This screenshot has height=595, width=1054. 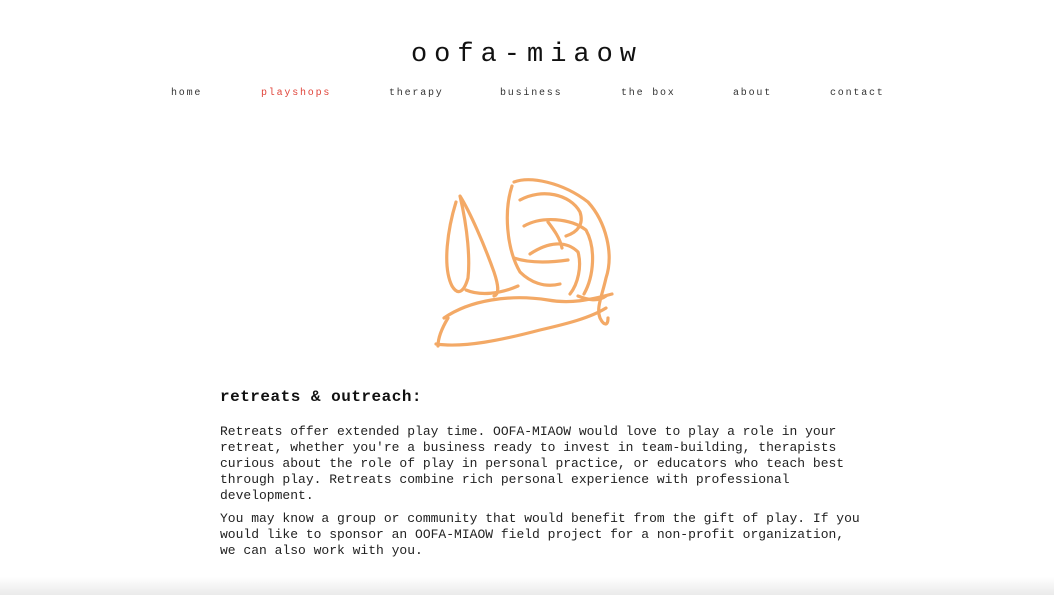 I want to click on nav-playshops: playshops, so click(x=296, y=94).